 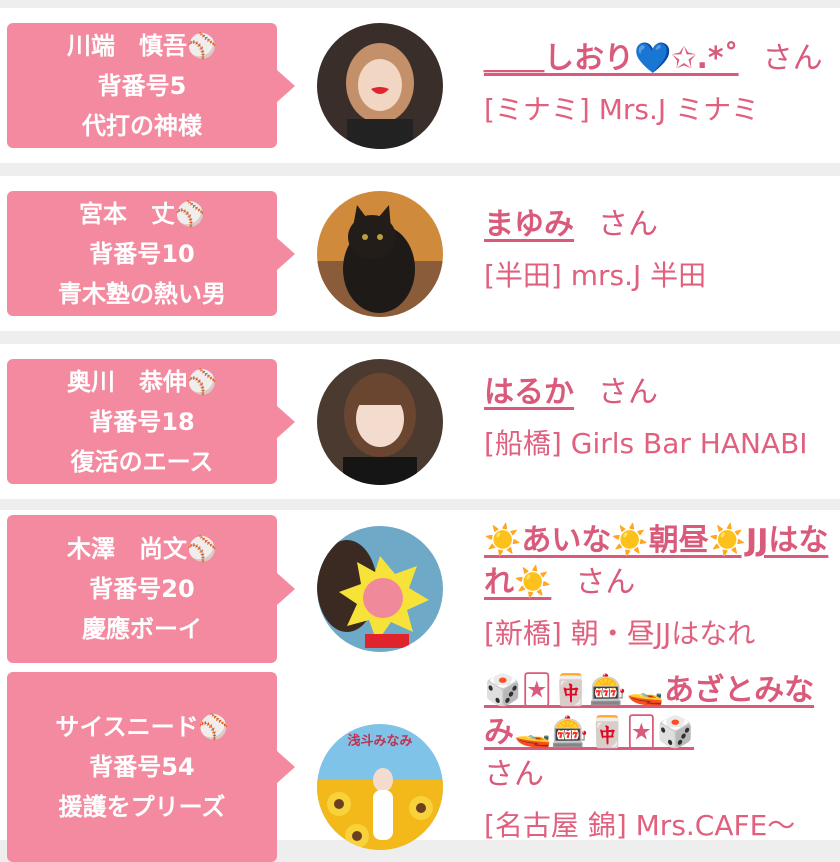 I want to click on player-catchphrase: 復活のエース, so click(x=142, y=461).